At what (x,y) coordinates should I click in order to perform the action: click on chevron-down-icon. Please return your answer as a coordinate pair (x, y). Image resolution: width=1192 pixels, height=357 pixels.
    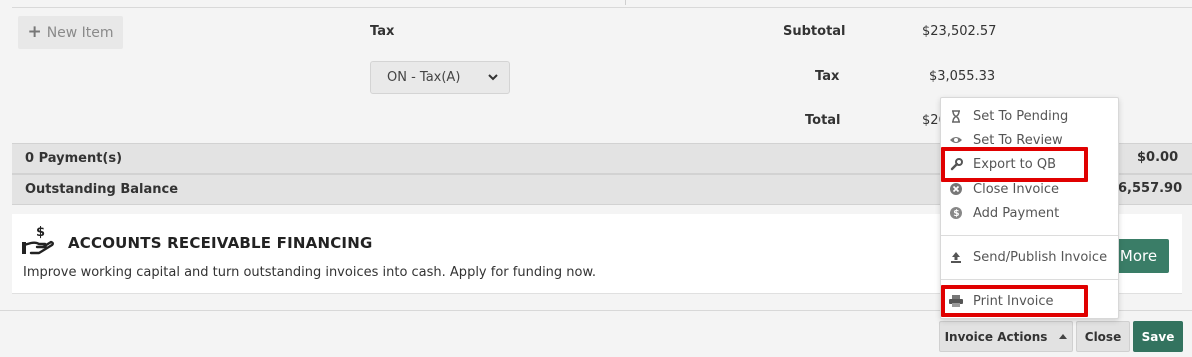
    Looking at the image, I should click on (493, 77).